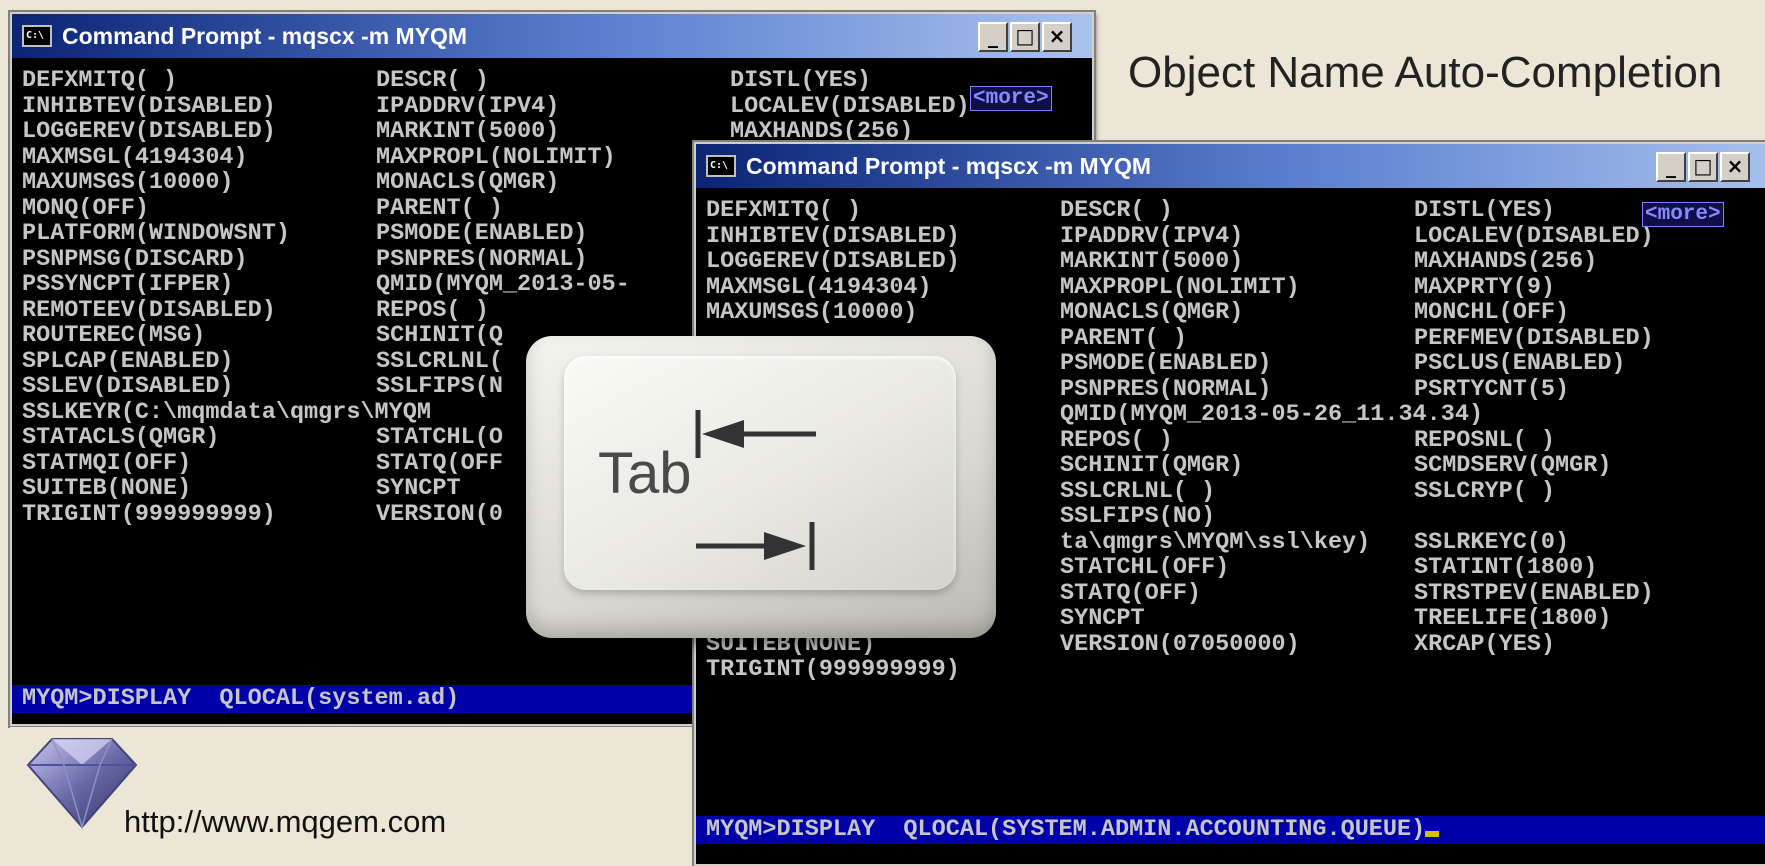 Image resolution: width=1765 pixels, height=866 pixels. Describe the element at coordinates (1534, 338) in the screenshot. I see `console-line: PERFMEV(DISABLED)` at that location.